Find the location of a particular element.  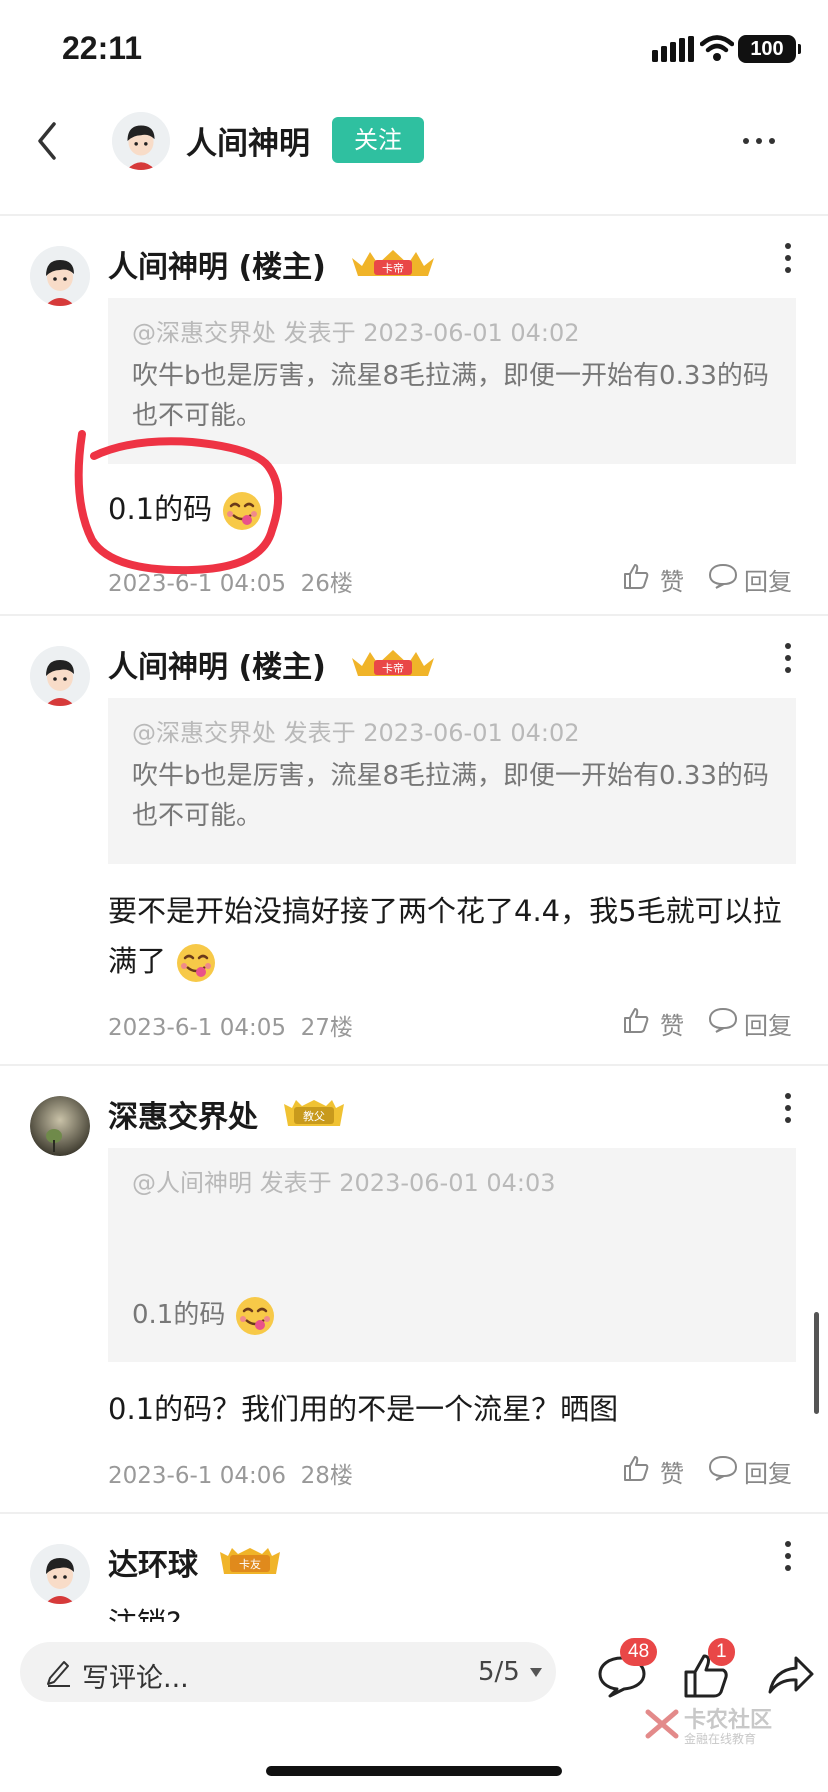

comment-input: 写评论... 5/5 is located at coordinates (288, 1672).